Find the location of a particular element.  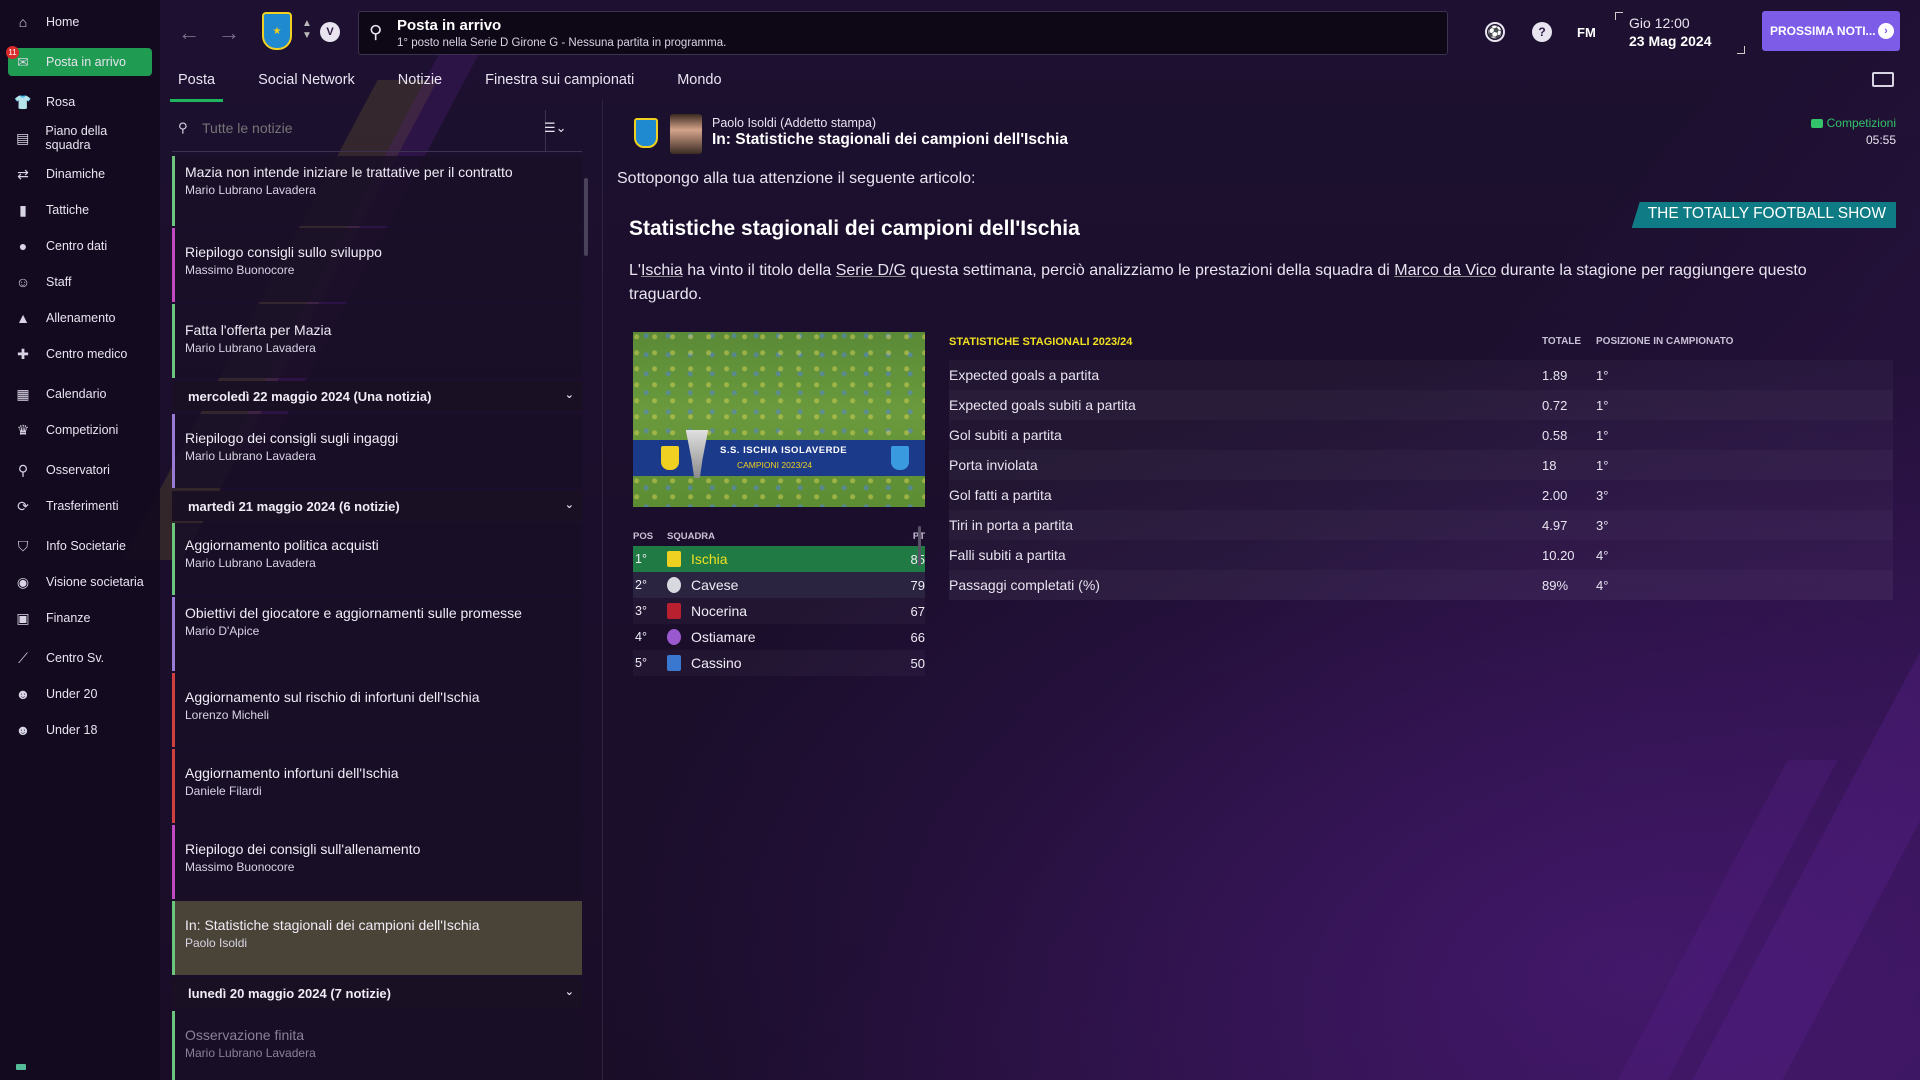

tab-league-window: Finestra sui campionati is located at coordinates (559, 83).